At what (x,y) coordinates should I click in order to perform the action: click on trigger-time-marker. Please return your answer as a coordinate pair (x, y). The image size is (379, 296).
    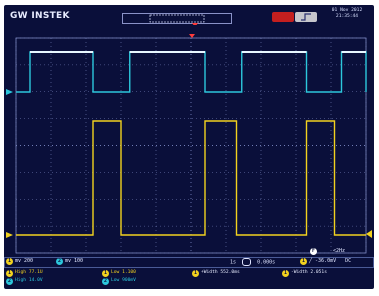
    Looking at the image, I should click on (192, 36).